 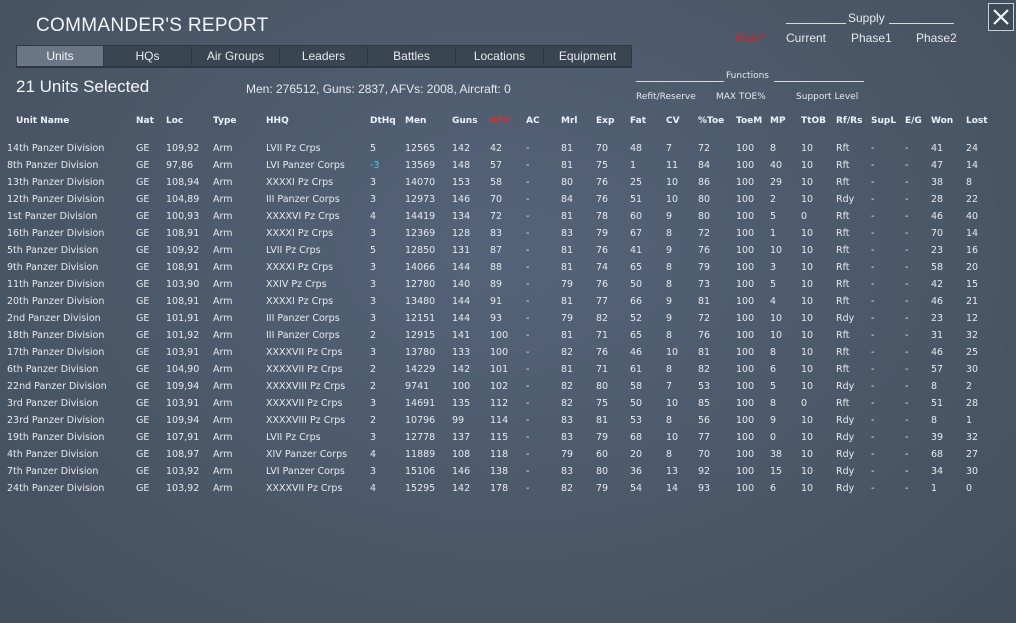 What do you see at coordinates (977, 121) in the screenshot?
I see `column-header-lost: Lost` at bounding box center [977, 121].